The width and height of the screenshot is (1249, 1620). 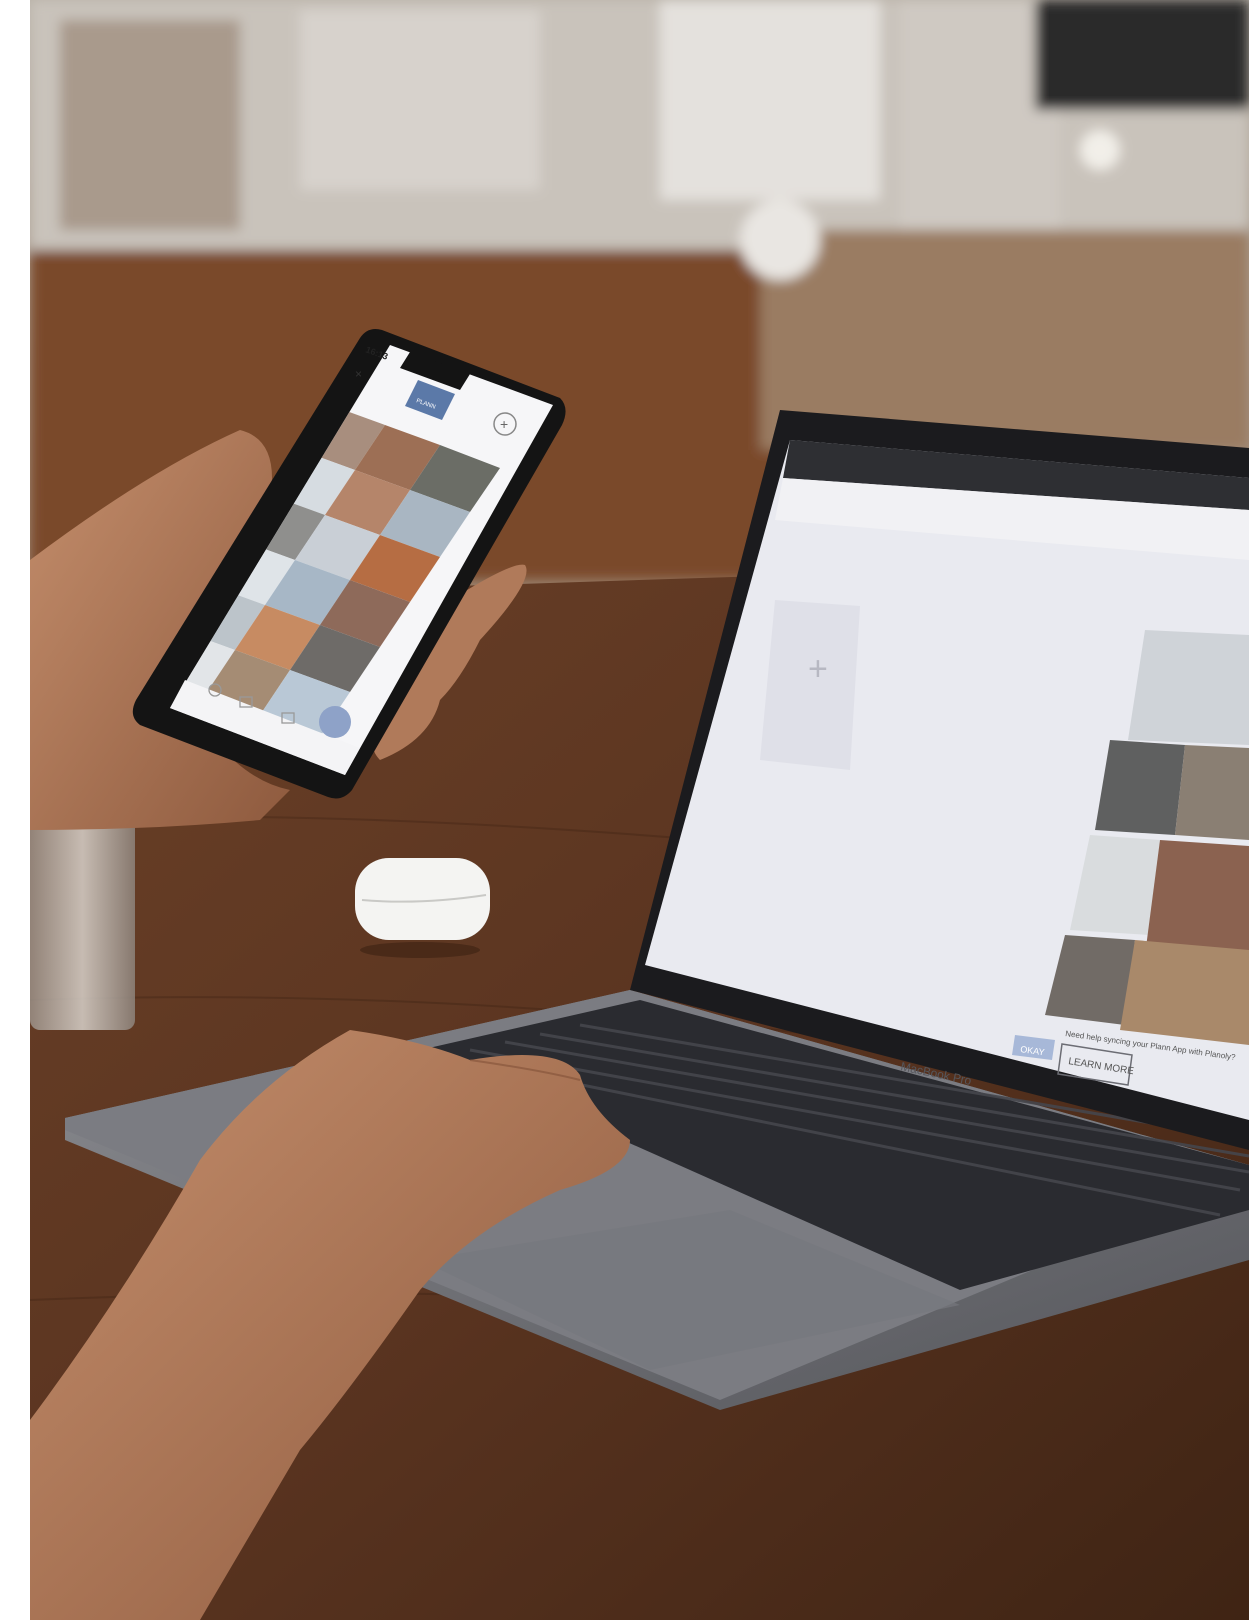 I want to click on laptop-add-icon: +, so click(x=818, y=669).